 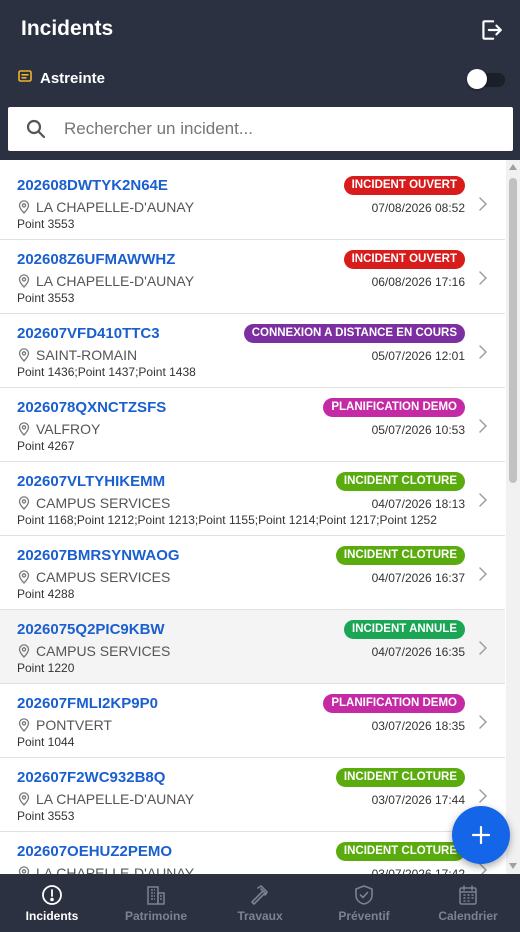 What do you see at coordinates (468, 916) in the screenshot?
I see `nav-label: Calendrier` at bounding box center [468, 916].